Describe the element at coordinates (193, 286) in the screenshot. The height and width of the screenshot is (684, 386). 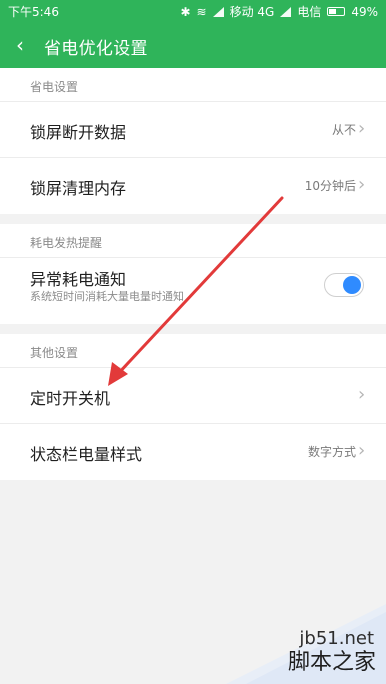
I see `setting-row-abnormal-drain-notify: 异常耗电通知 系统短时间消耗大量电量时通知` at that location.